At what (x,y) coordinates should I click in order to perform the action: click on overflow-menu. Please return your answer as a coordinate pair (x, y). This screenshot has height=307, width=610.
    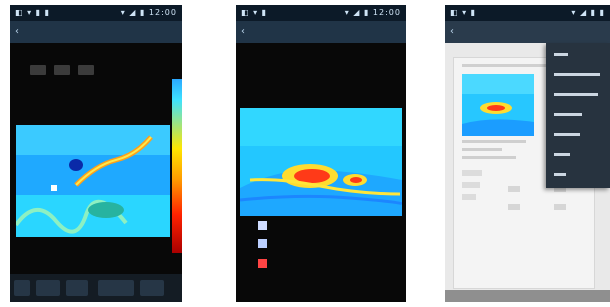
    Looking at the image, I should click on (578, 115).